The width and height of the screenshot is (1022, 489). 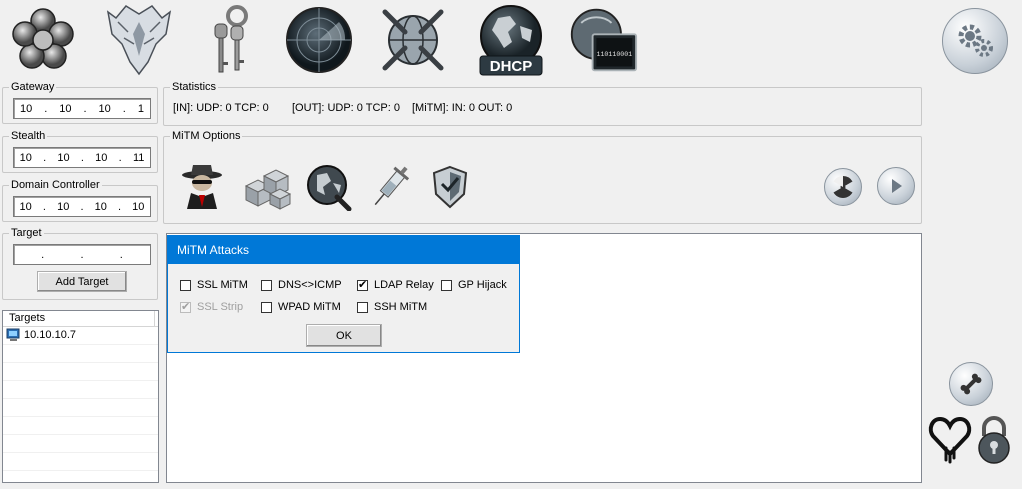 I want to click on target-row: 10.10.10.7, so click(x=80, y=336).